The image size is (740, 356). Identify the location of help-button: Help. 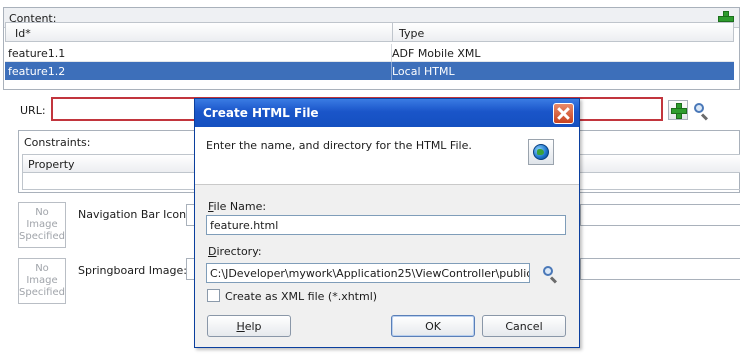
(249, 326).